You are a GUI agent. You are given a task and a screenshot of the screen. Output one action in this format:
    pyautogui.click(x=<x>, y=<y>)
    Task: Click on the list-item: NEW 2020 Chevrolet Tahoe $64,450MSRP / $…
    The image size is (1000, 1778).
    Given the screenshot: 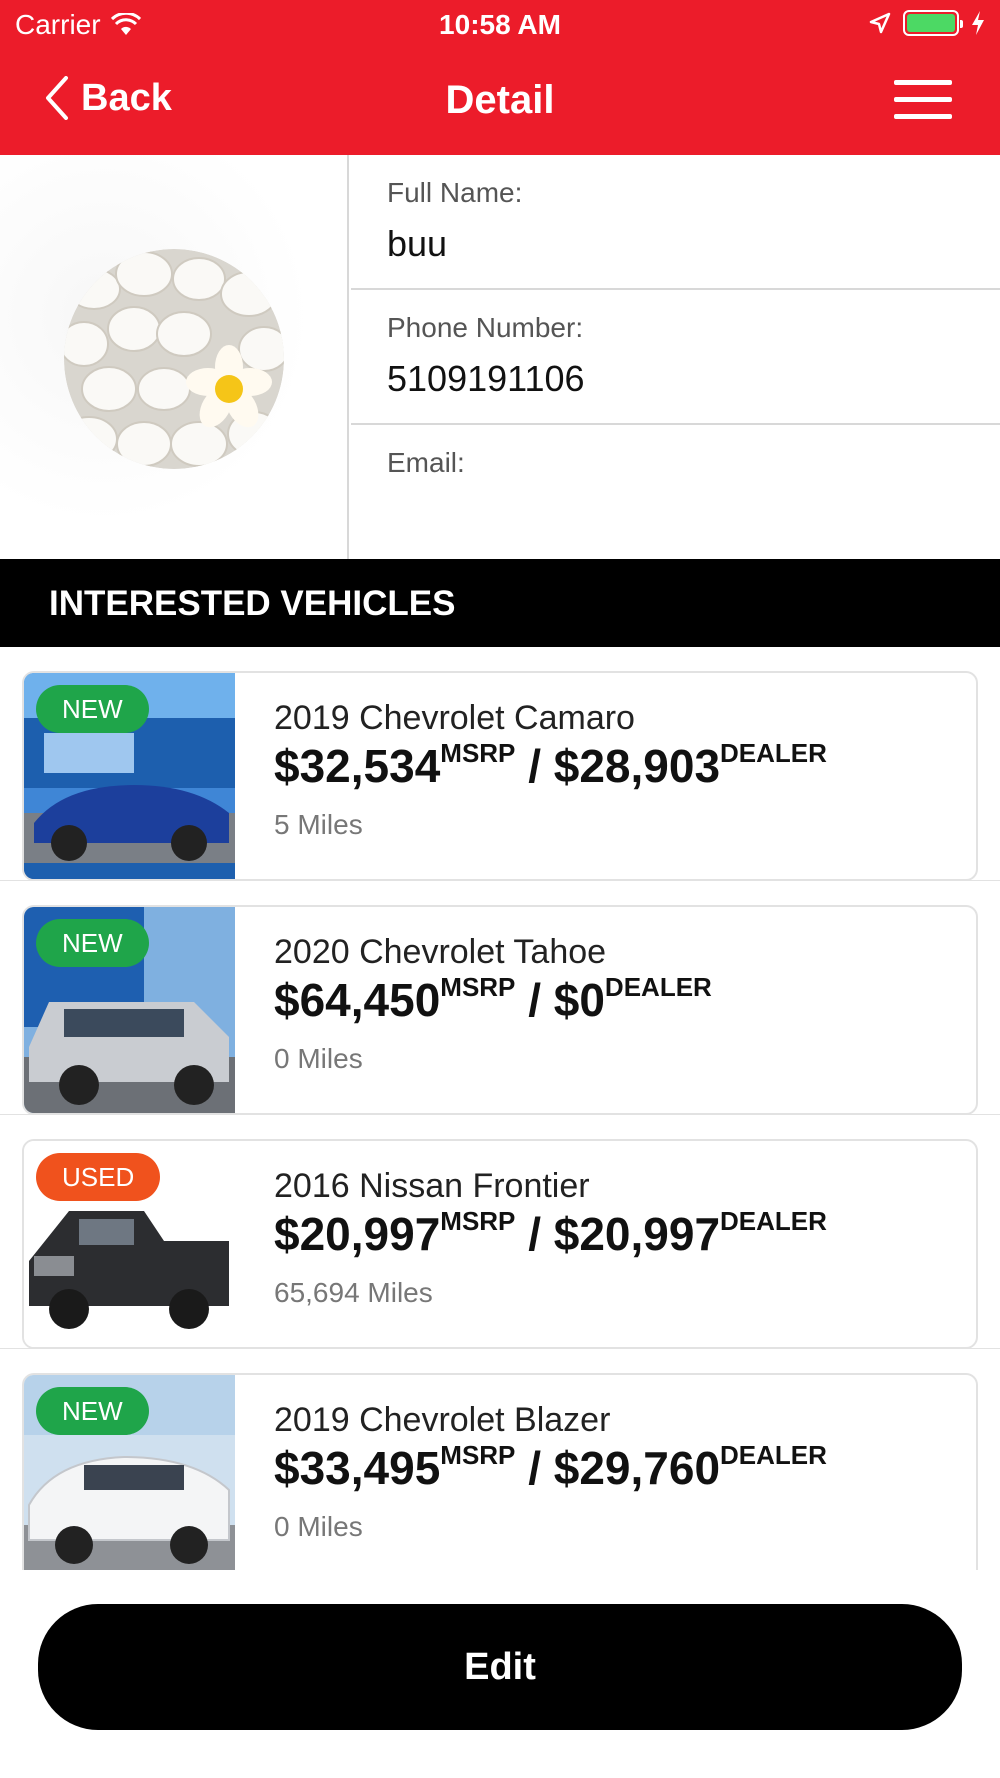 What is the action you would take?
    pyautogui.click(x=500, y=998)
    